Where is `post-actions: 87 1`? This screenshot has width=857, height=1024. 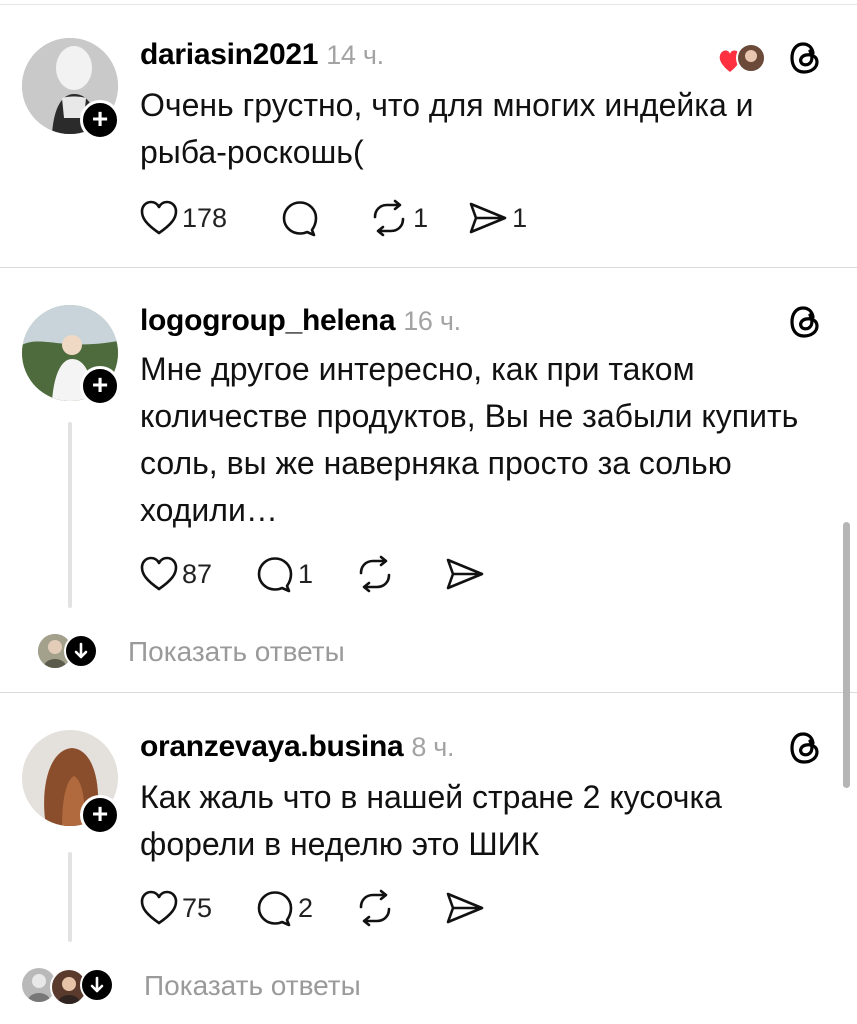
post-actions: 87 1 is located at coordinates (332, 574).